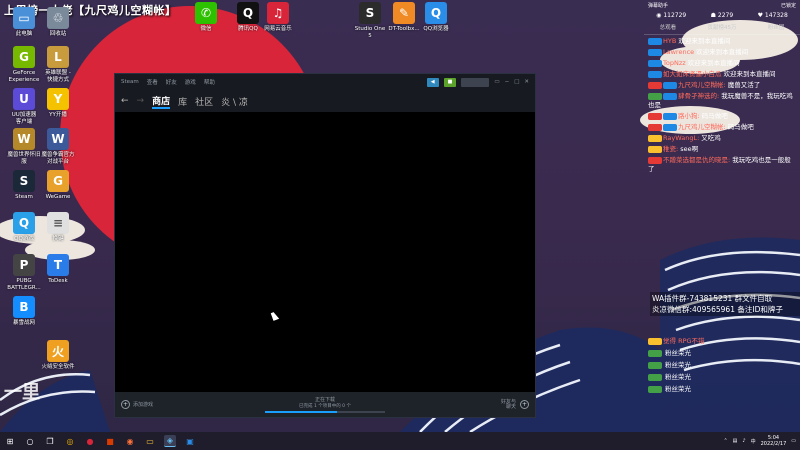 This screenshot has width=800, height=450. Describe the element at coordinates (10, 441) in the screenshot. I see `windows-start-icon: ⊞` at that location.